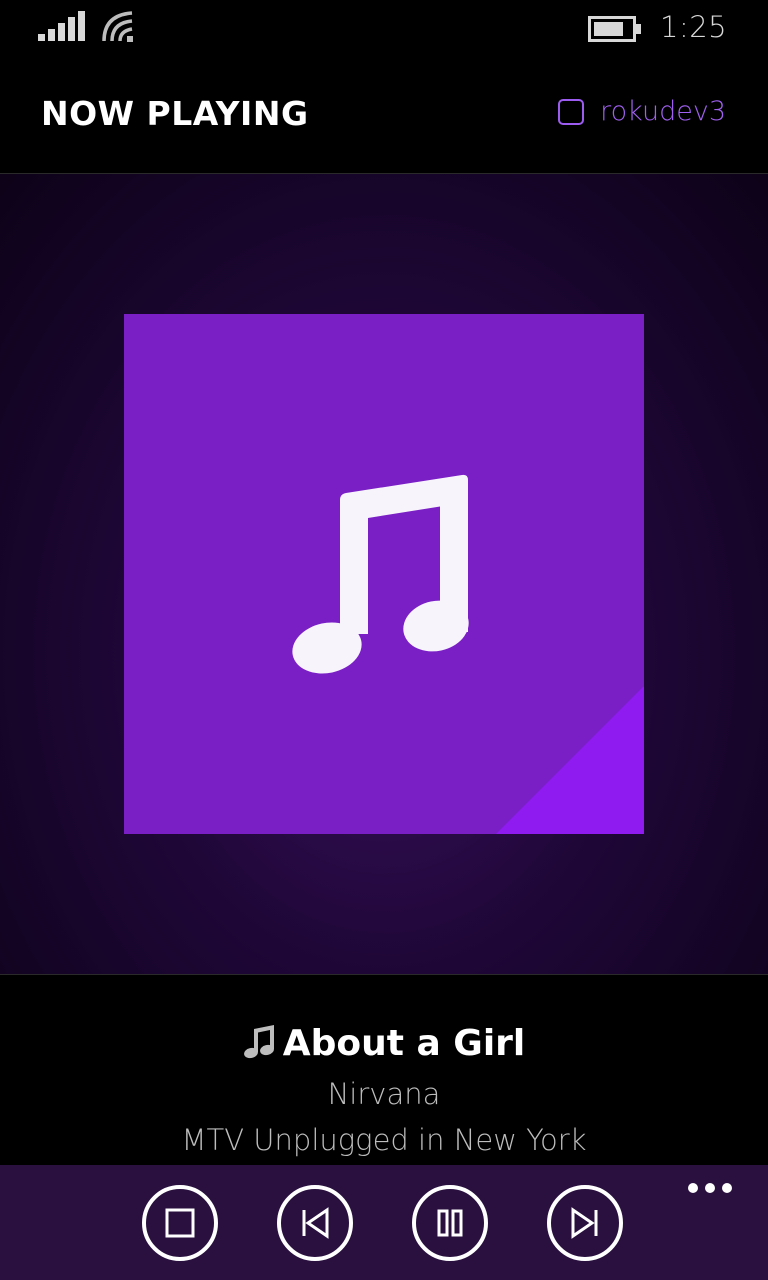  Describe the element at coordinates (384, 1140) in the screenshot. I see `track-album: MTV Unplugged in New York` at that location.